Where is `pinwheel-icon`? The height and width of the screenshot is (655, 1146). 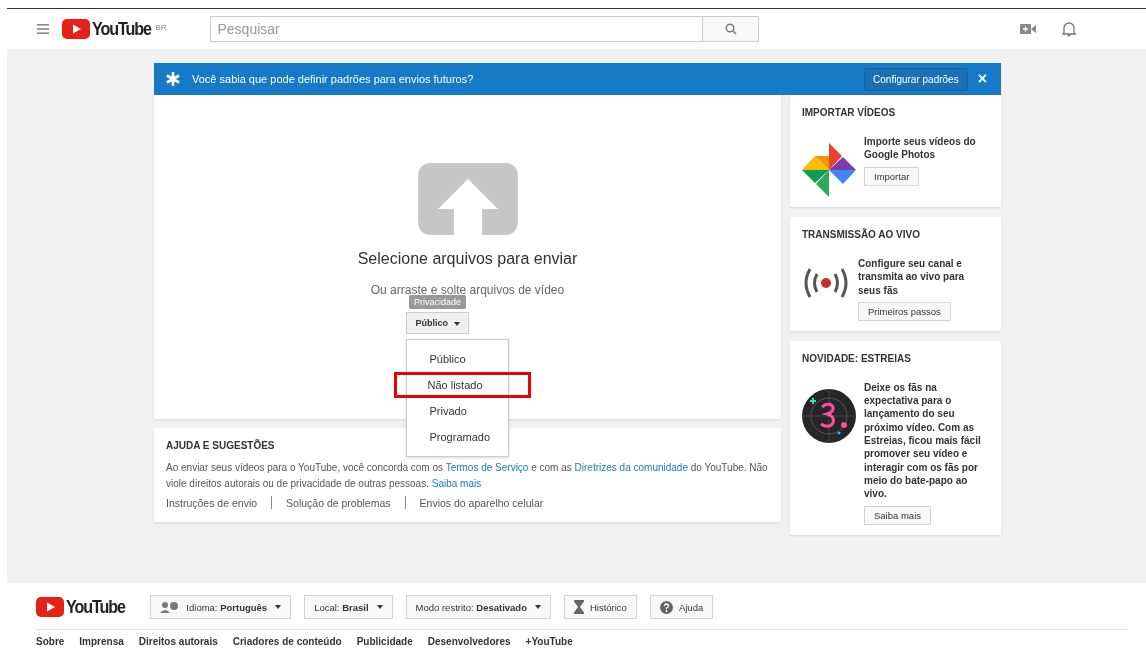
pinwheel-icon is located at coordinates (829, 170).